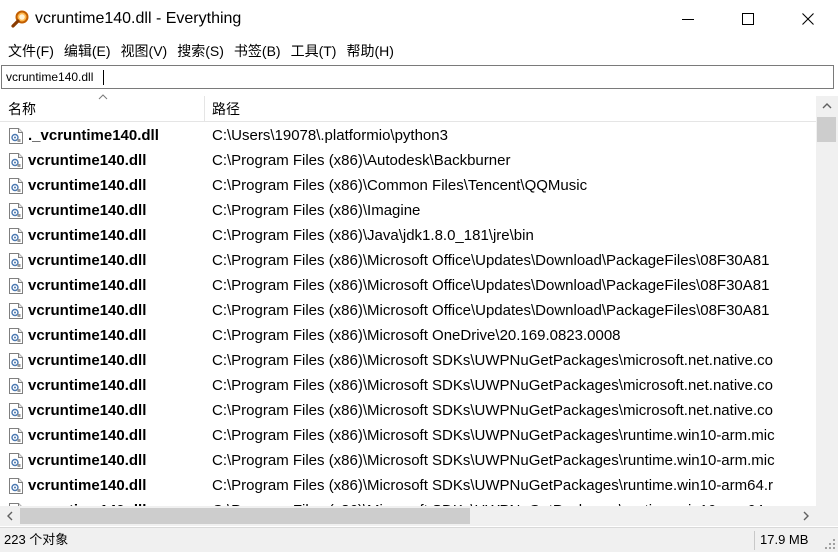  I want to click on menu-edit: 编辑(E), so click(87, 51).